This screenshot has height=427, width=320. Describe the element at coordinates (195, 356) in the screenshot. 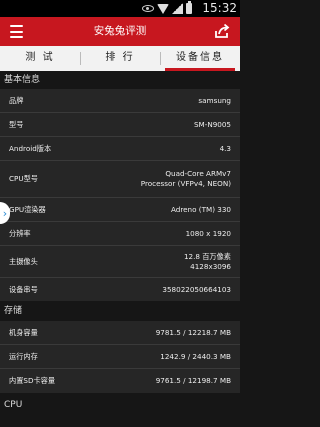

I see `row-value: 1242.9 / 2440.3 MB` at that location.